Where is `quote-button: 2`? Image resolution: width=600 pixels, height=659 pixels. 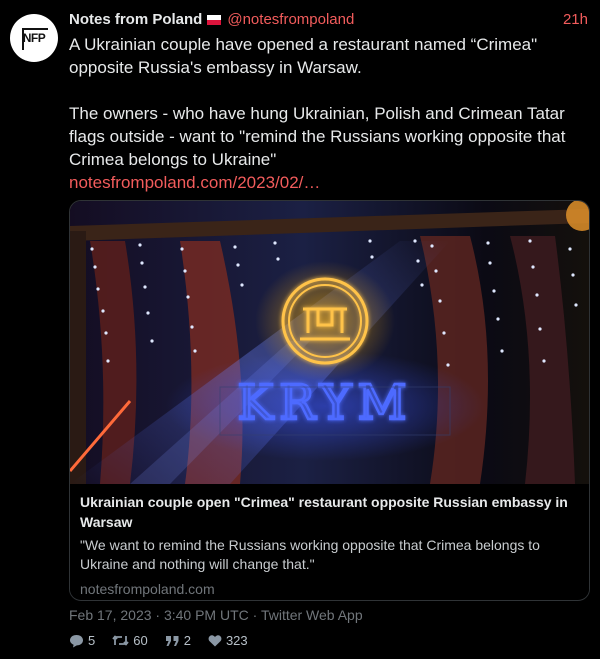 quote-button: 2 is located at coordinates (178, 640).